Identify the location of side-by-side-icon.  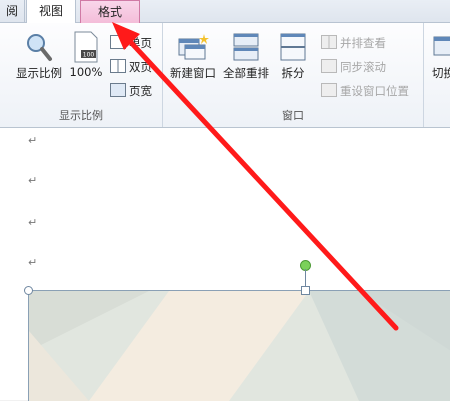
(329, 42).